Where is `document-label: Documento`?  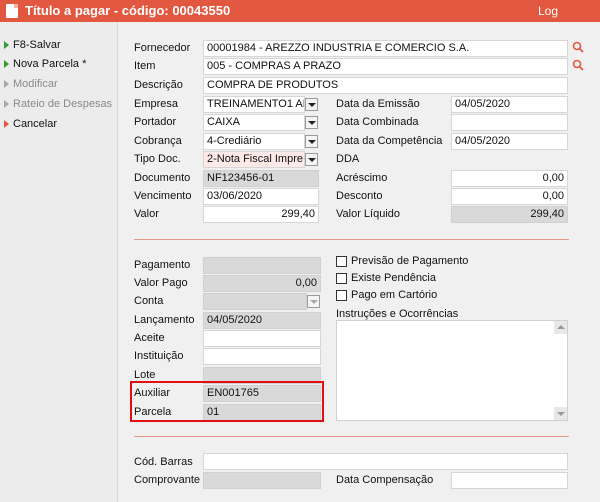 document-label: Documento is located at coordinates (162, 178).